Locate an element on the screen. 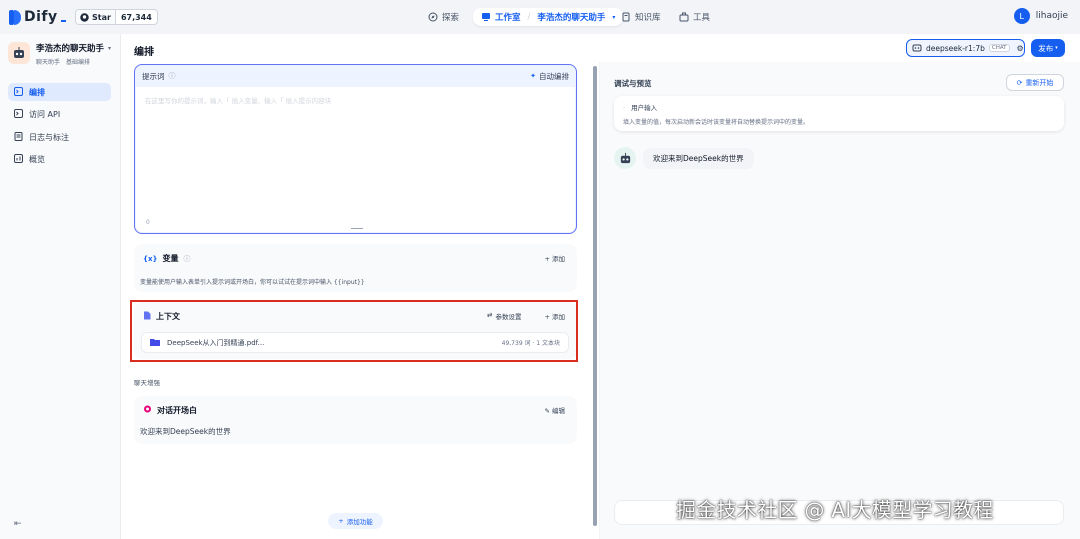 The image size is (1080, 539). chevron-right-icon: · is located at coordinates (624, 108).